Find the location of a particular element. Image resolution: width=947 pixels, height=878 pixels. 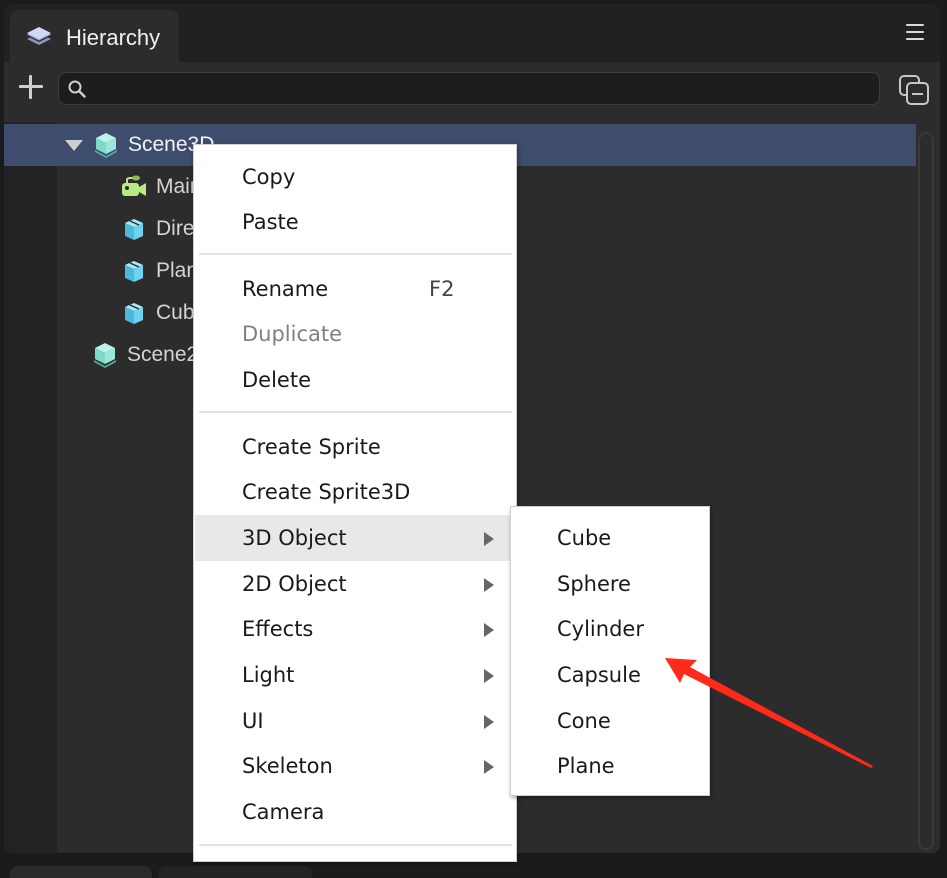

search-icon is located at coordinates (77, 89).